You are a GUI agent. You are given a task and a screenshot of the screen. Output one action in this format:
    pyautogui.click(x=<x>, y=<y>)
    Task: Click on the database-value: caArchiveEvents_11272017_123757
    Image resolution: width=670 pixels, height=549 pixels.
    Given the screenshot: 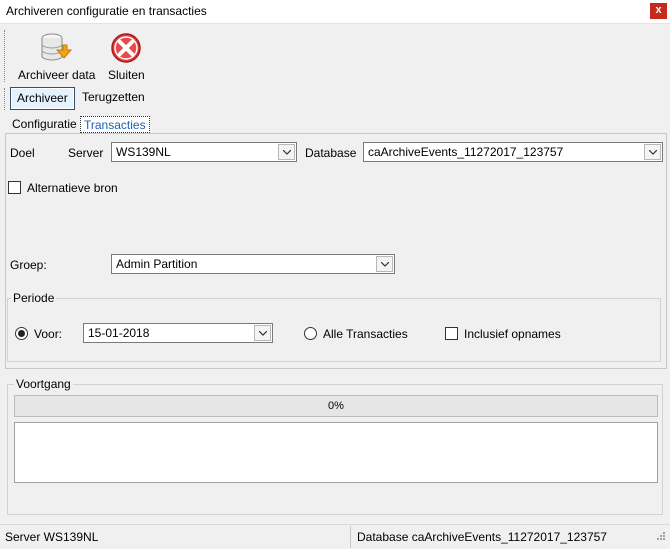 What is the action you would take?
    pyautogui.click(x=466, y=152)
    